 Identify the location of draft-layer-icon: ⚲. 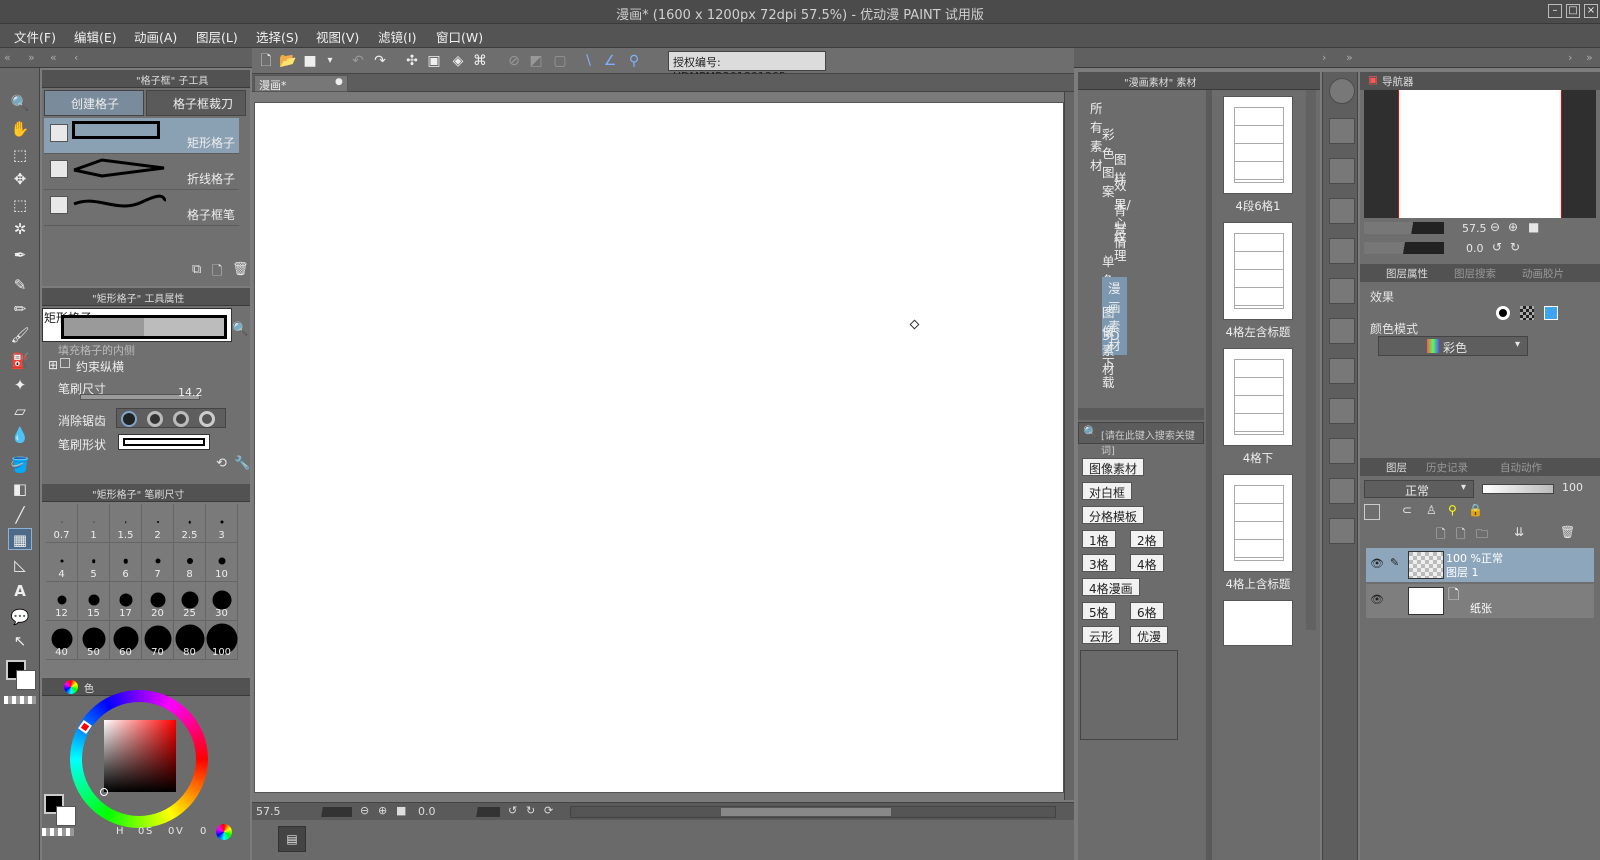
(1452, 510).